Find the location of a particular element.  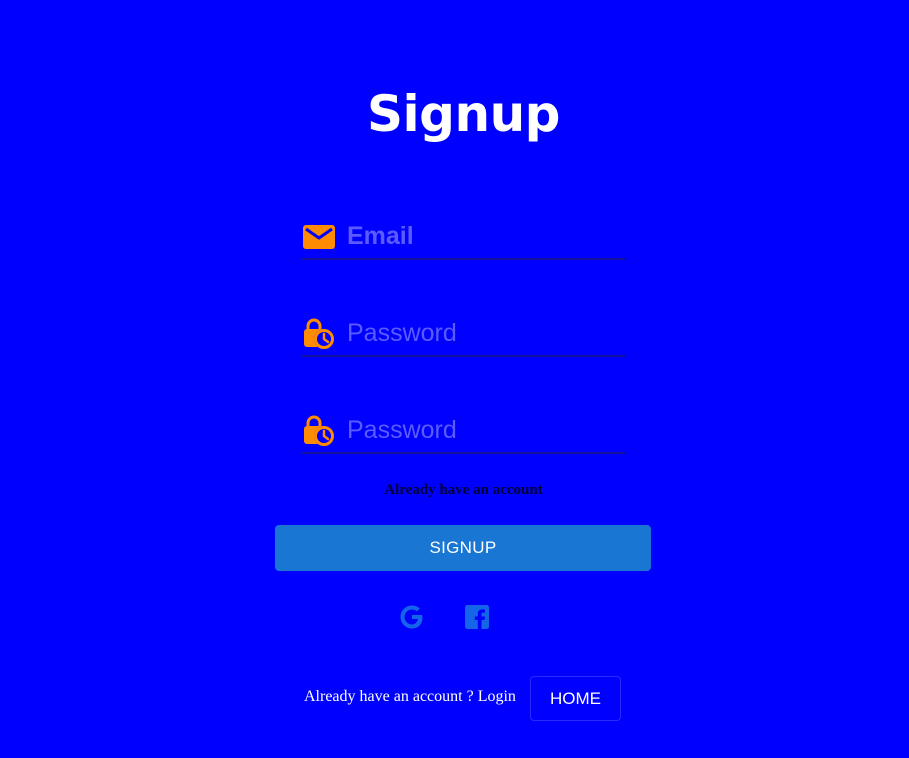

email-field-group is located at coordinates (463, 238).